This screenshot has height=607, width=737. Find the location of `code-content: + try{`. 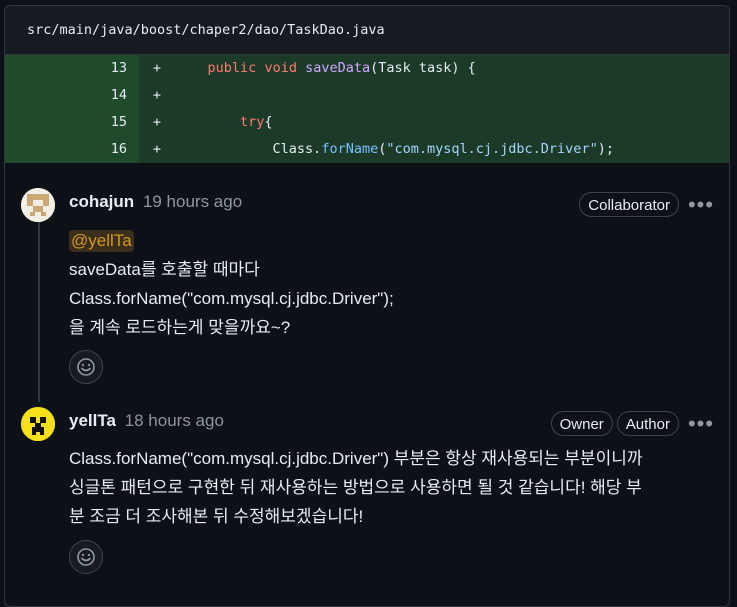

code-content: + try{ is located at coordinates (434, 122).